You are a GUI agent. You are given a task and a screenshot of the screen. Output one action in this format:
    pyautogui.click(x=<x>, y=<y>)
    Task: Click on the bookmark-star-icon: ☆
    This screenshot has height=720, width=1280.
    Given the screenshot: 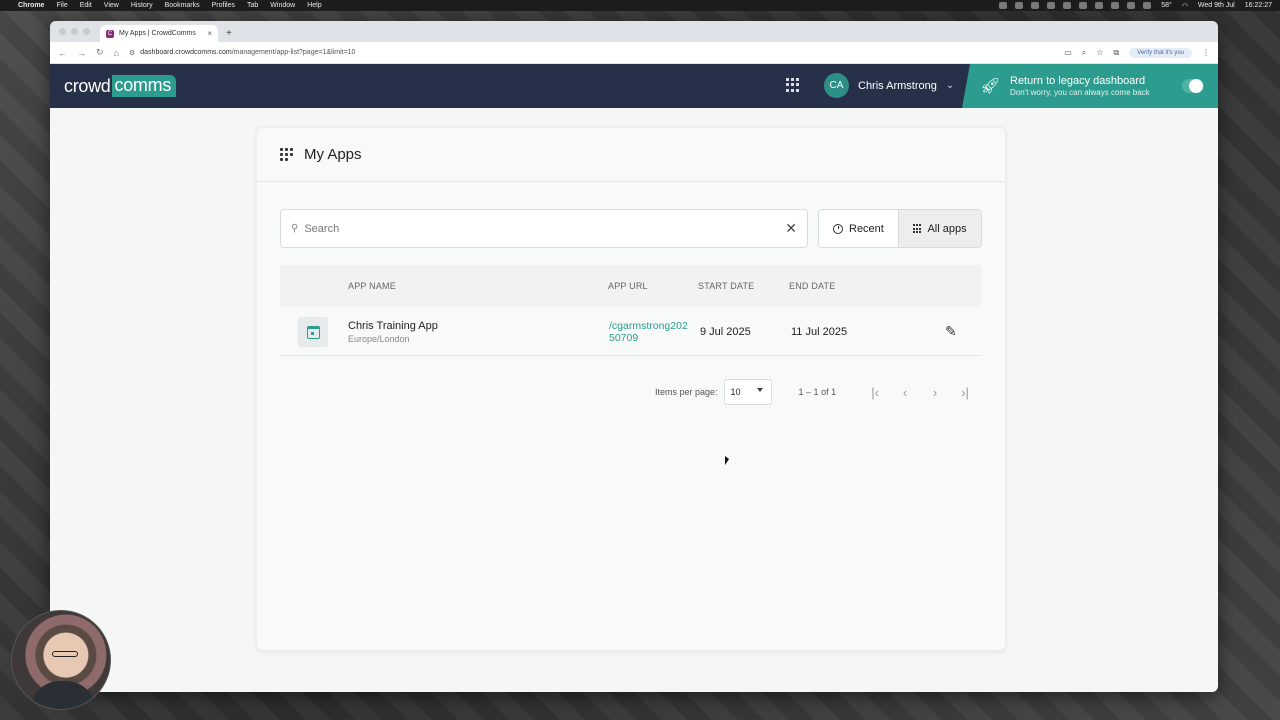 What is the action you would take?
    pyautogui.click(x=1099, y=52)
    